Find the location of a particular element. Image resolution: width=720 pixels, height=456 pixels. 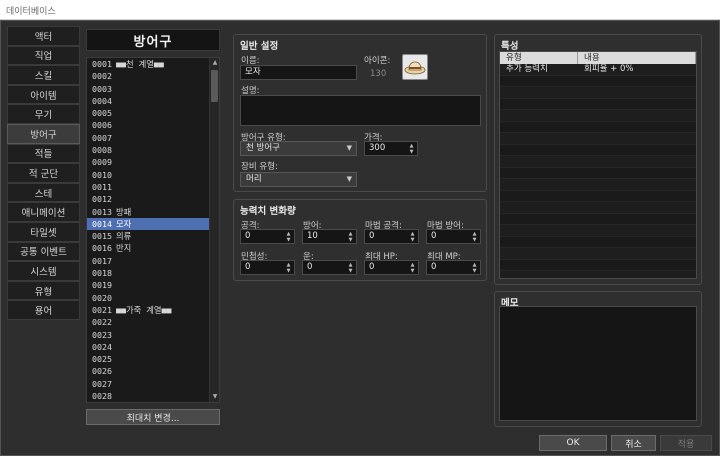

price-stepper: 300 ▲ ▼ is located at coordinates (391, 148).